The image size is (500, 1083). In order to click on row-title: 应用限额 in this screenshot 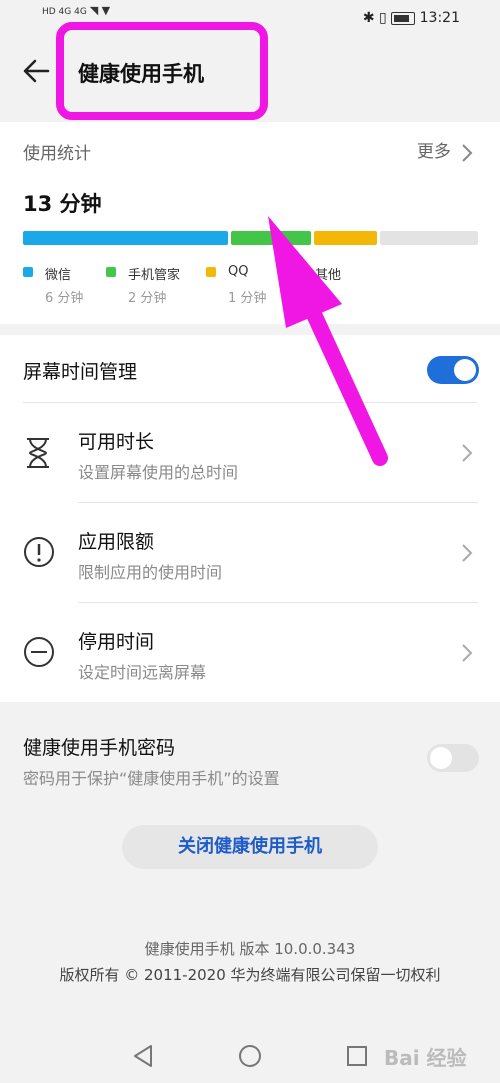, I will do `click(116, 542)`.